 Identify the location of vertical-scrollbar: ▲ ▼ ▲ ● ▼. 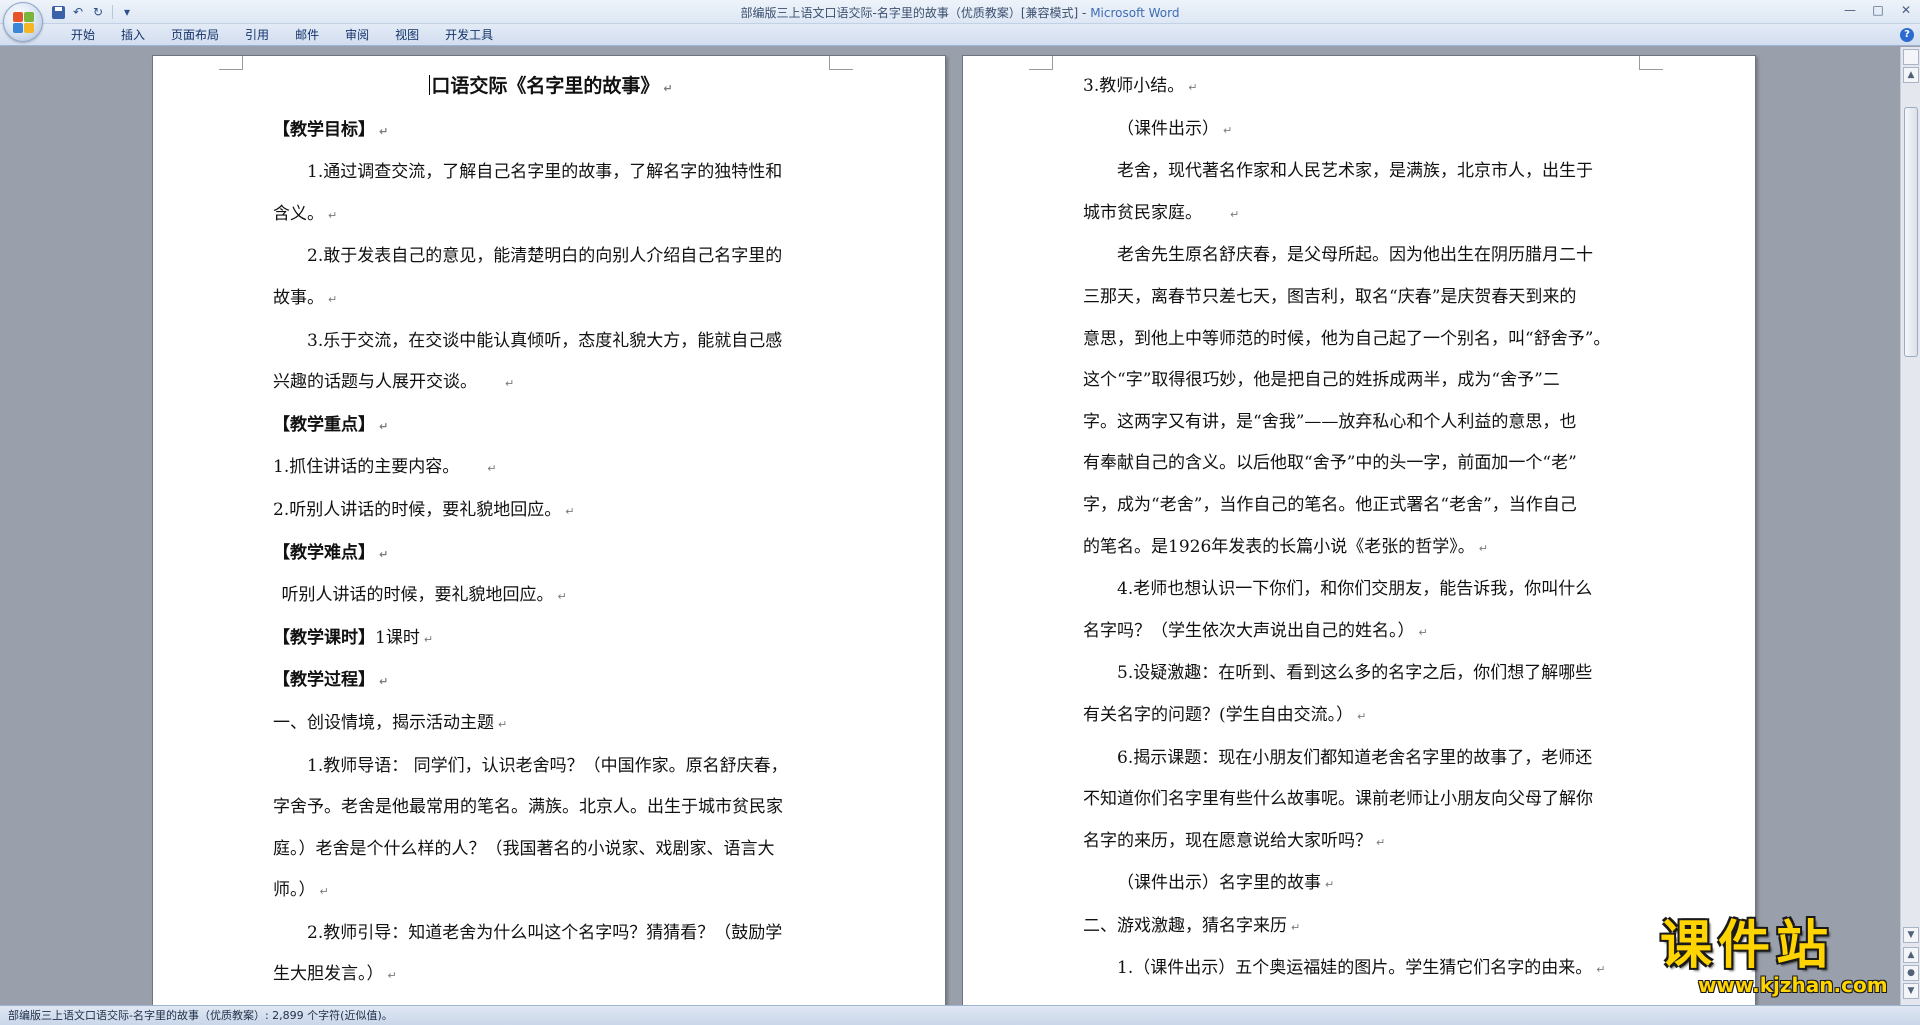
(1910, 526).